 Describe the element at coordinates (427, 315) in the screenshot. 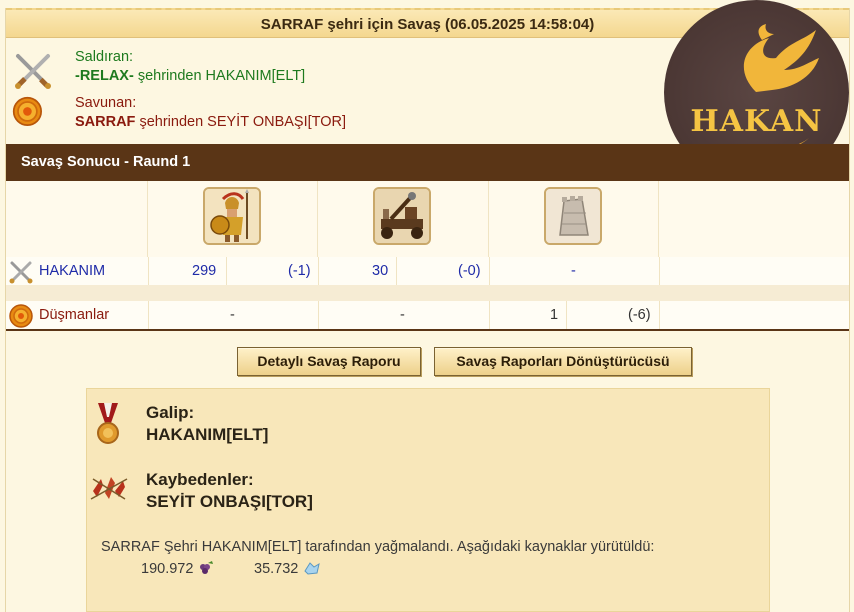

I see `table-row-defender: Düşmanlar - - 1 (-6)` at that location.